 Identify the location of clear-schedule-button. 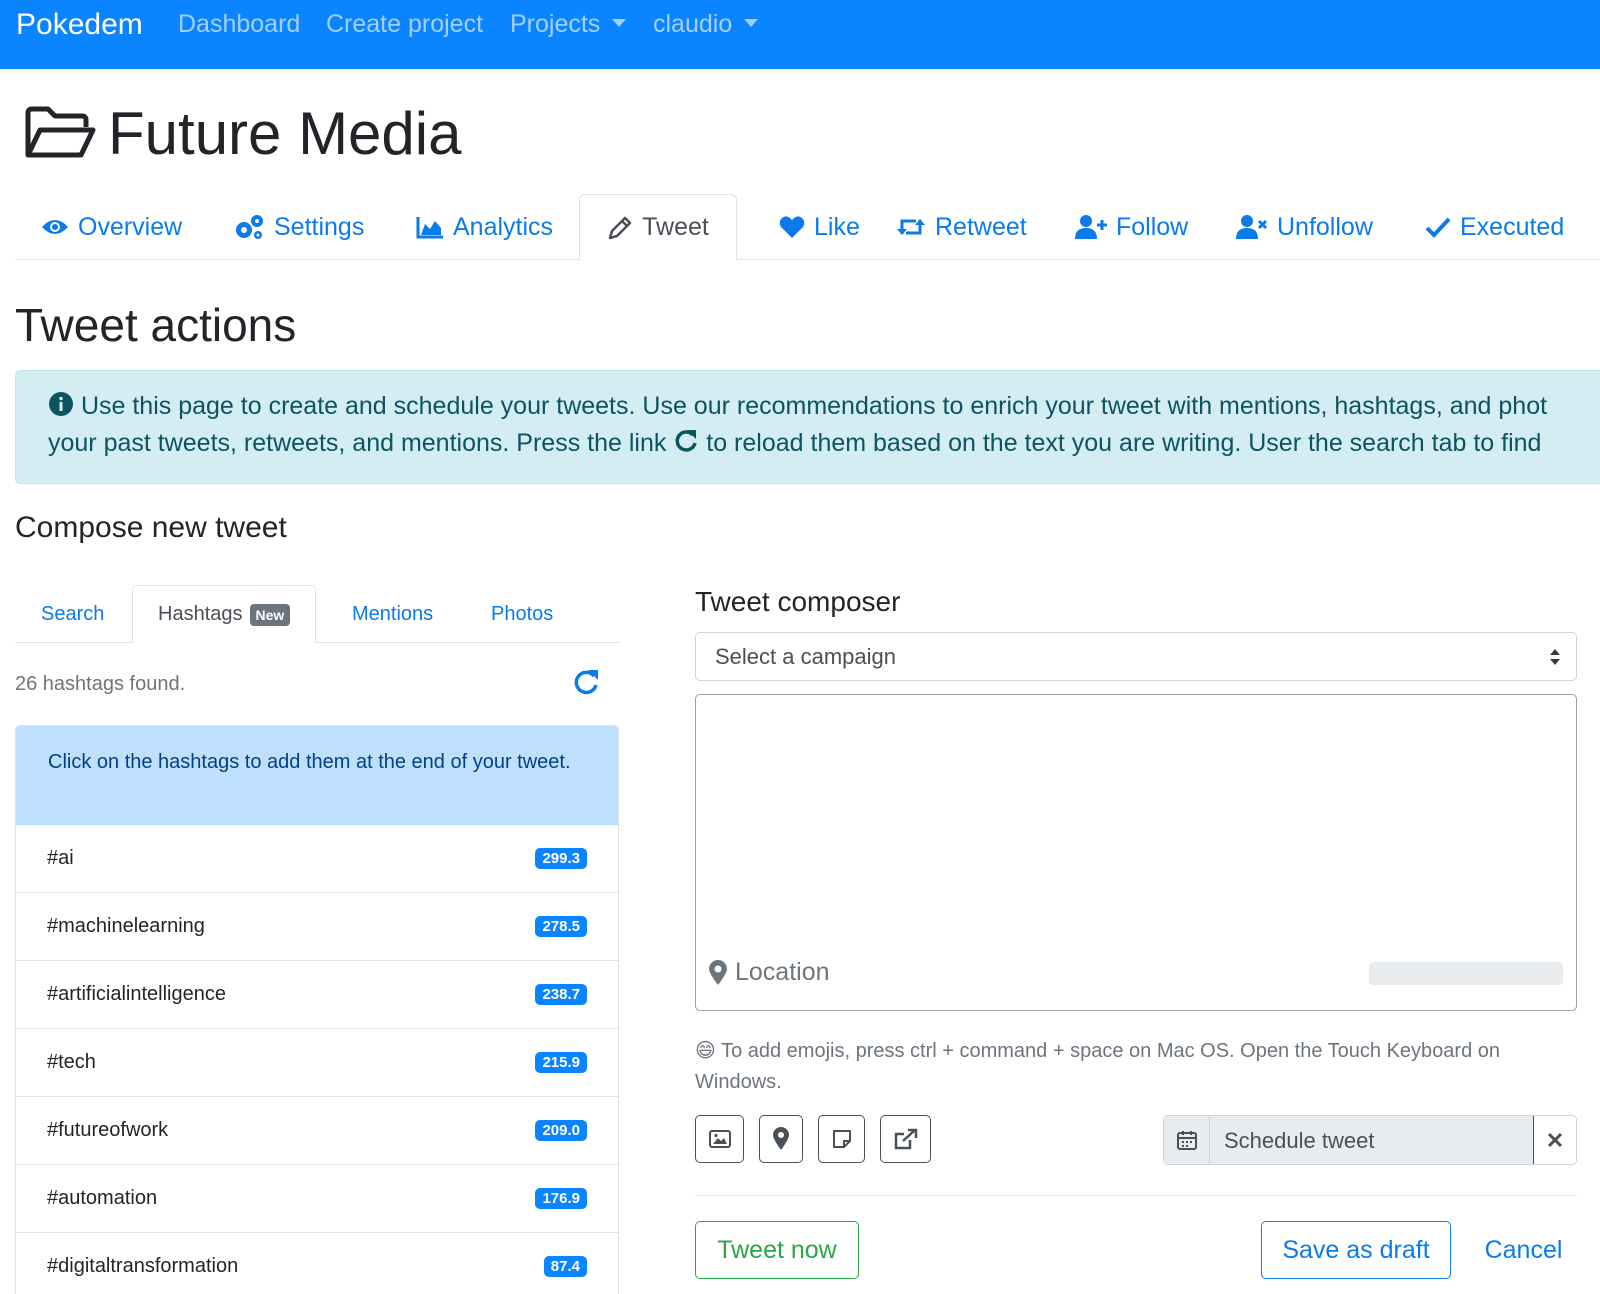
(1554, 1140).